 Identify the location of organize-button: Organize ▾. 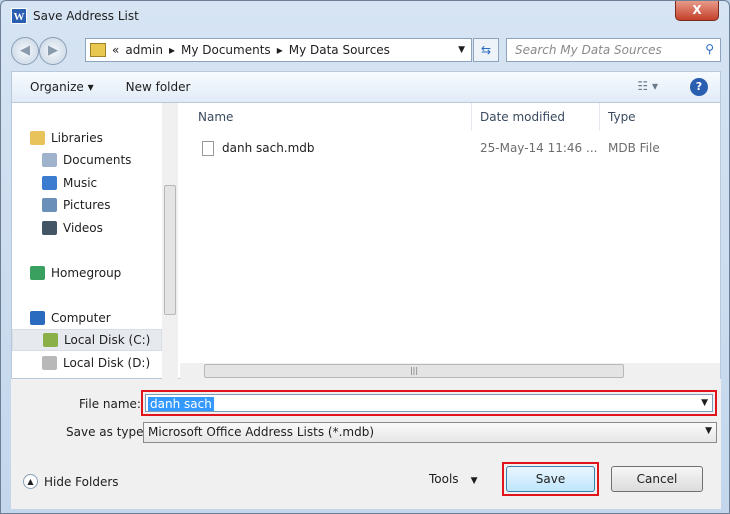
(62, 87).